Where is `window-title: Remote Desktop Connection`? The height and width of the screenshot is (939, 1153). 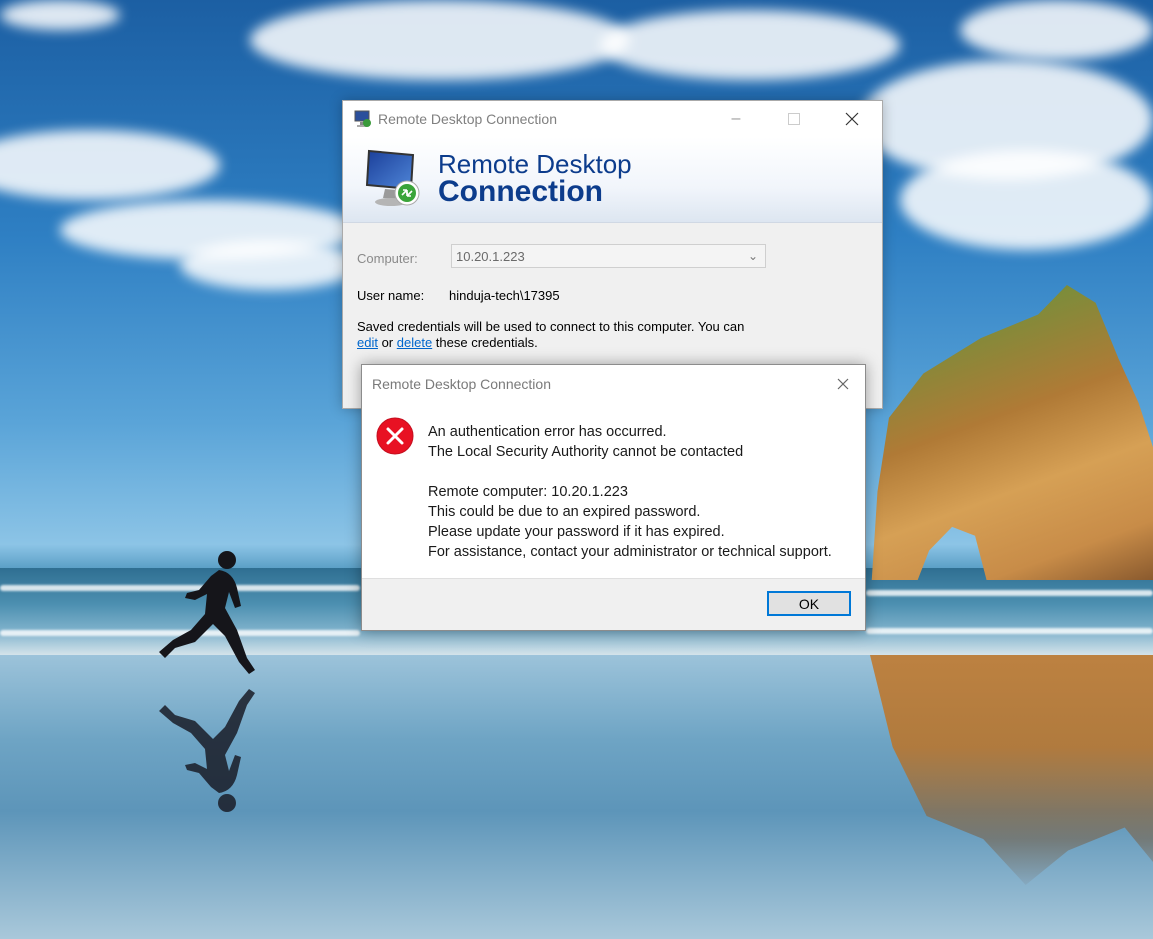
window-title: Remote Desktop Connection is located at coordinates (467, 119).